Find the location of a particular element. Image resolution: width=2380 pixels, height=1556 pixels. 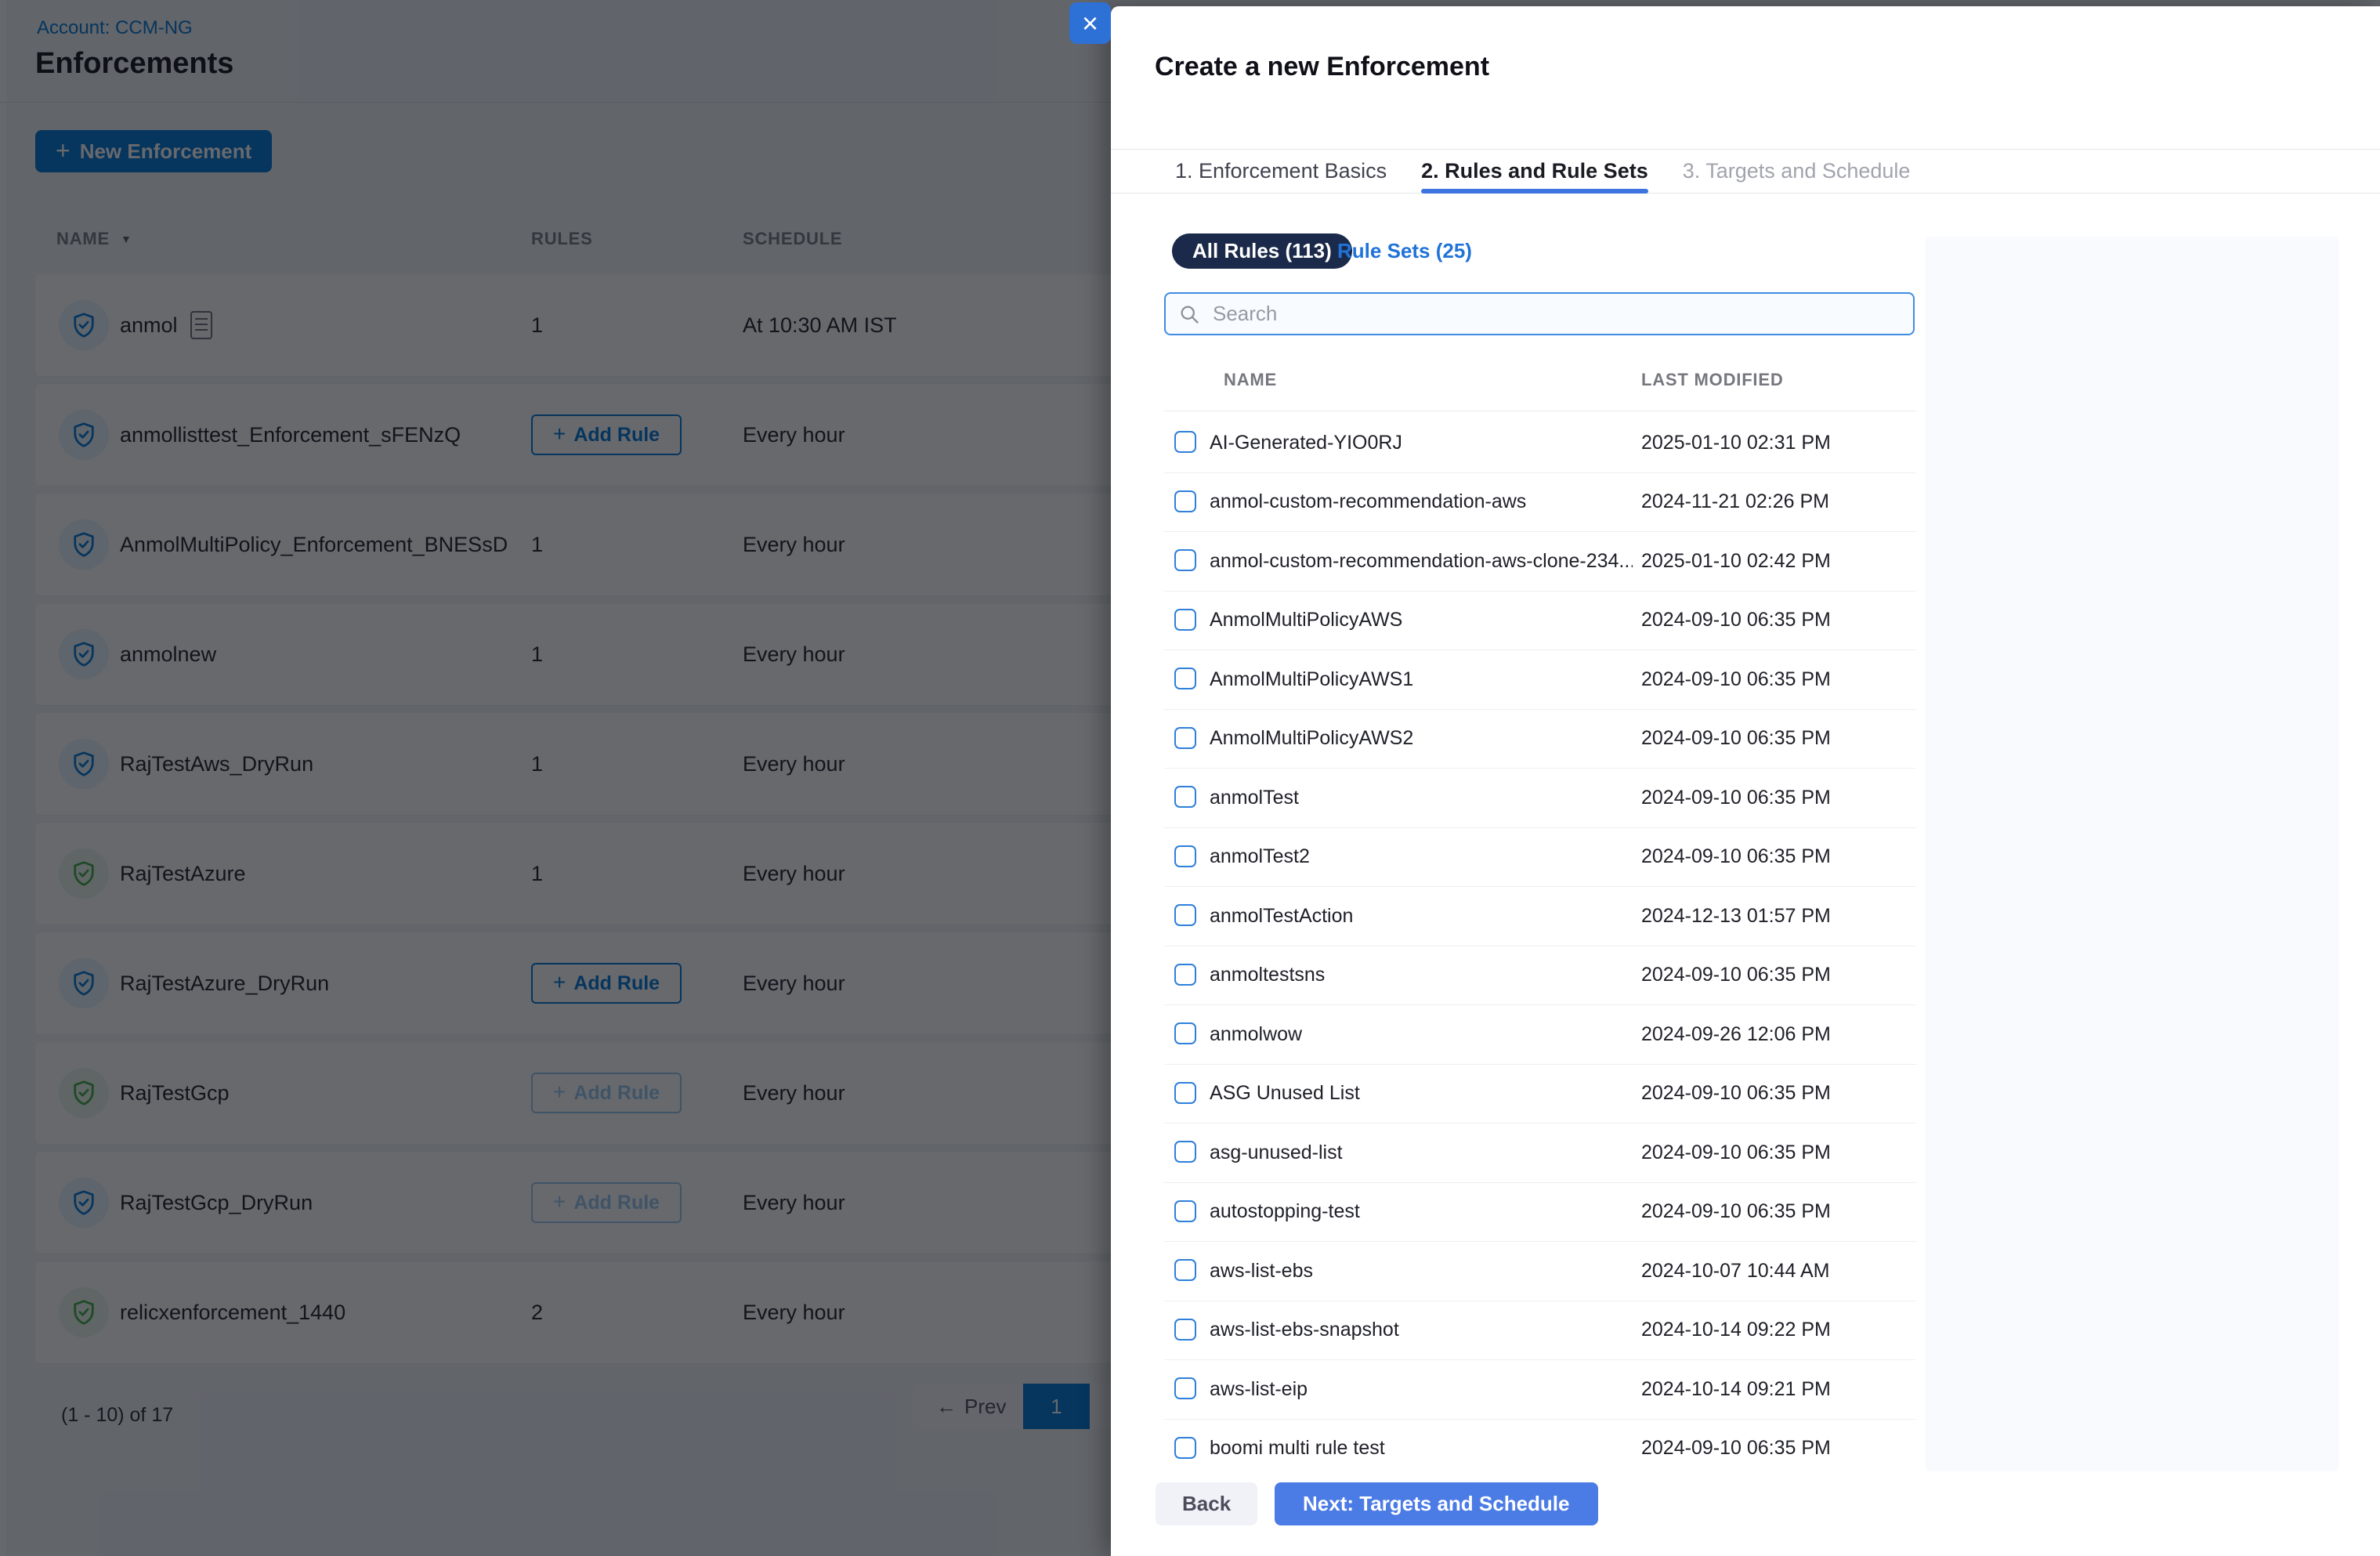

rule-name: anmolwow is located at coordinates (1256, 1033).